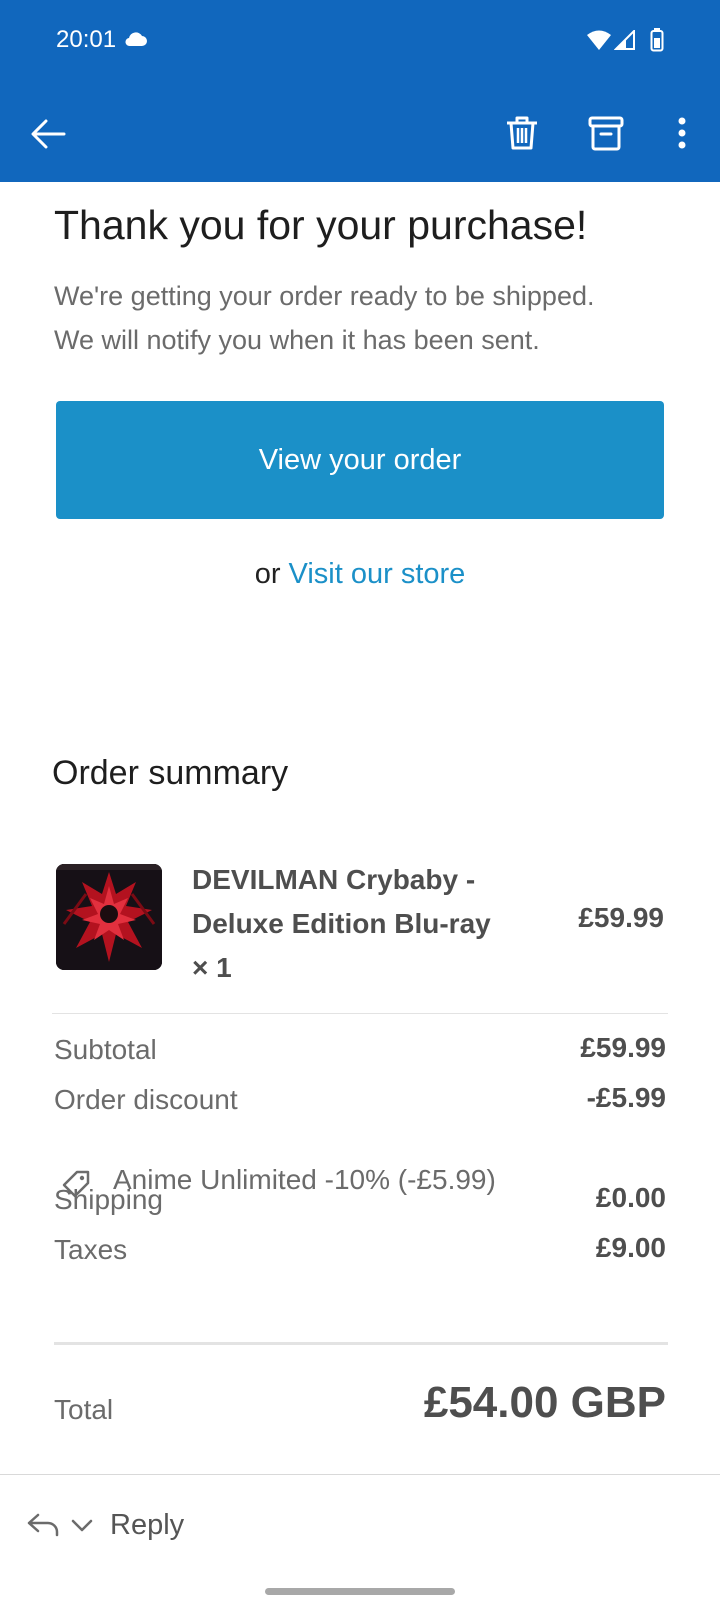 Image resolution: width=720 pixels, height=1612 pixels. What do you see at coordinates (377, 574) in the screenshot?
I see `visit-store-link: Visit our store` at bounding box center [377, 574].